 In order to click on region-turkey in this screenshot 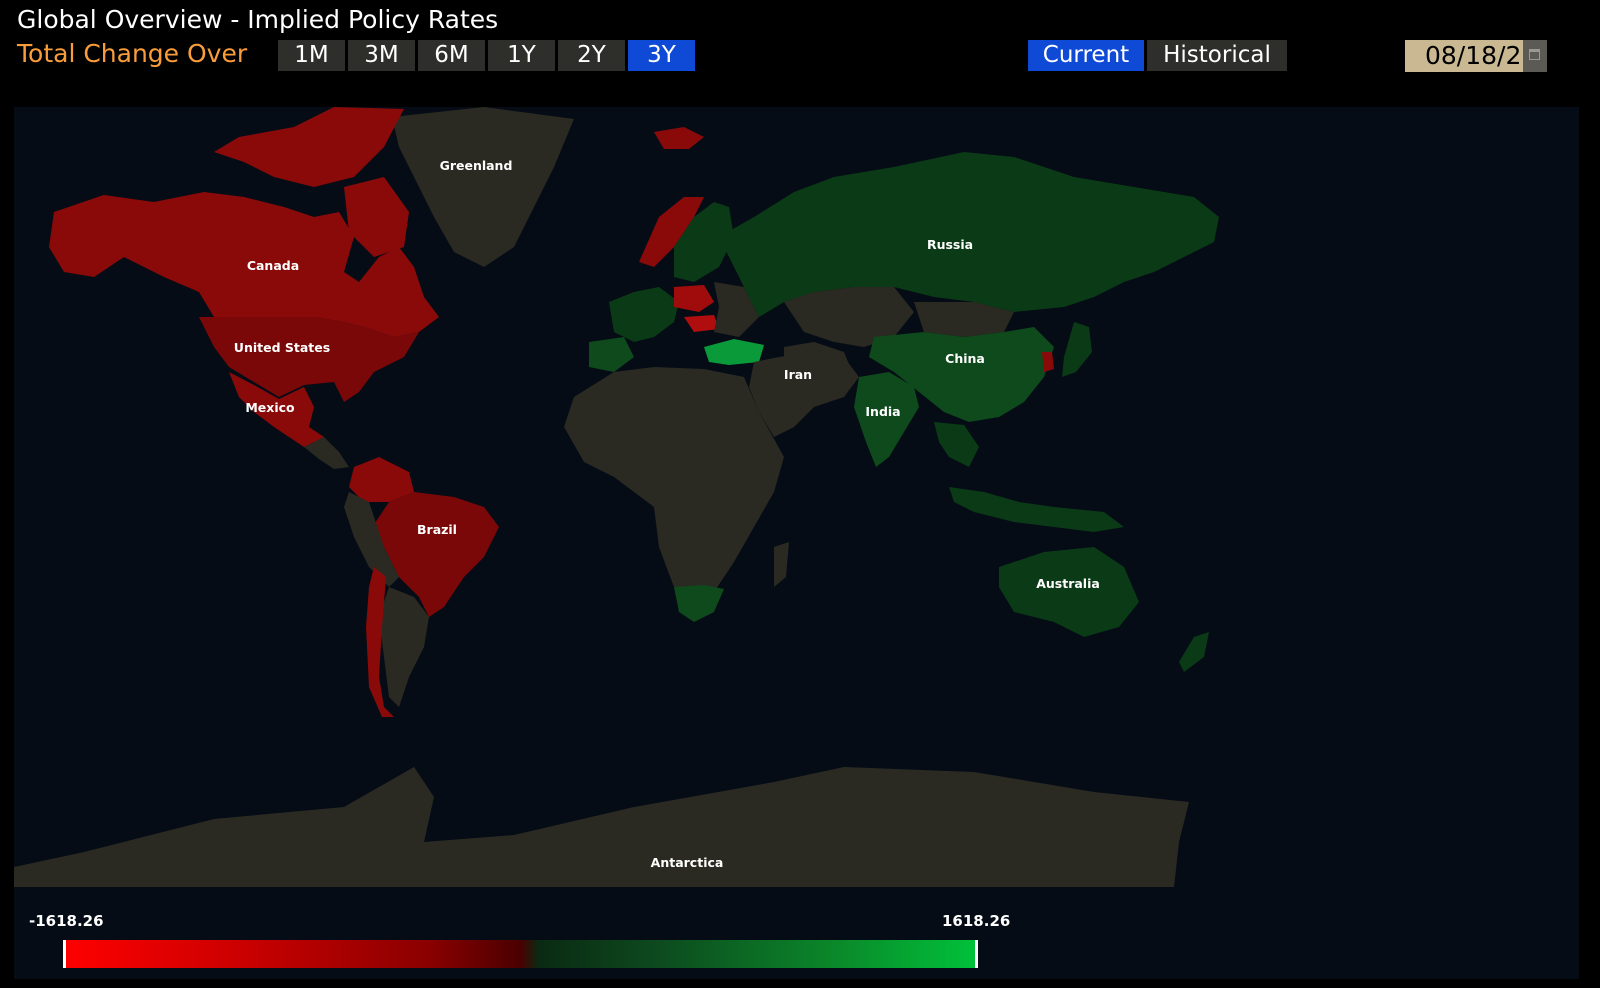, I will do `click(734, 352)`.